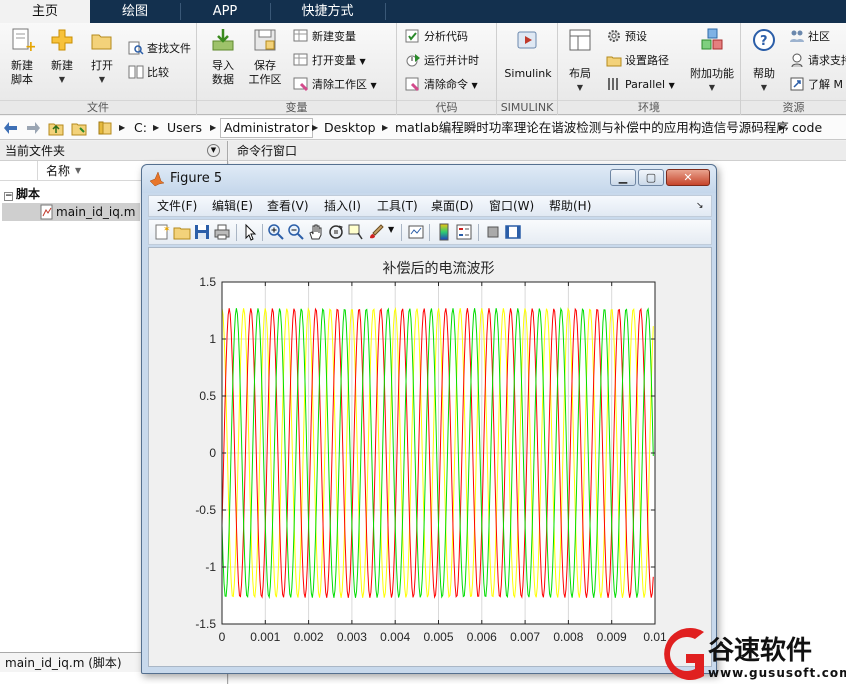 This screenshot has width=846, height=684. I want to click on chevron-down-icon: ▼, so click(391, 229).